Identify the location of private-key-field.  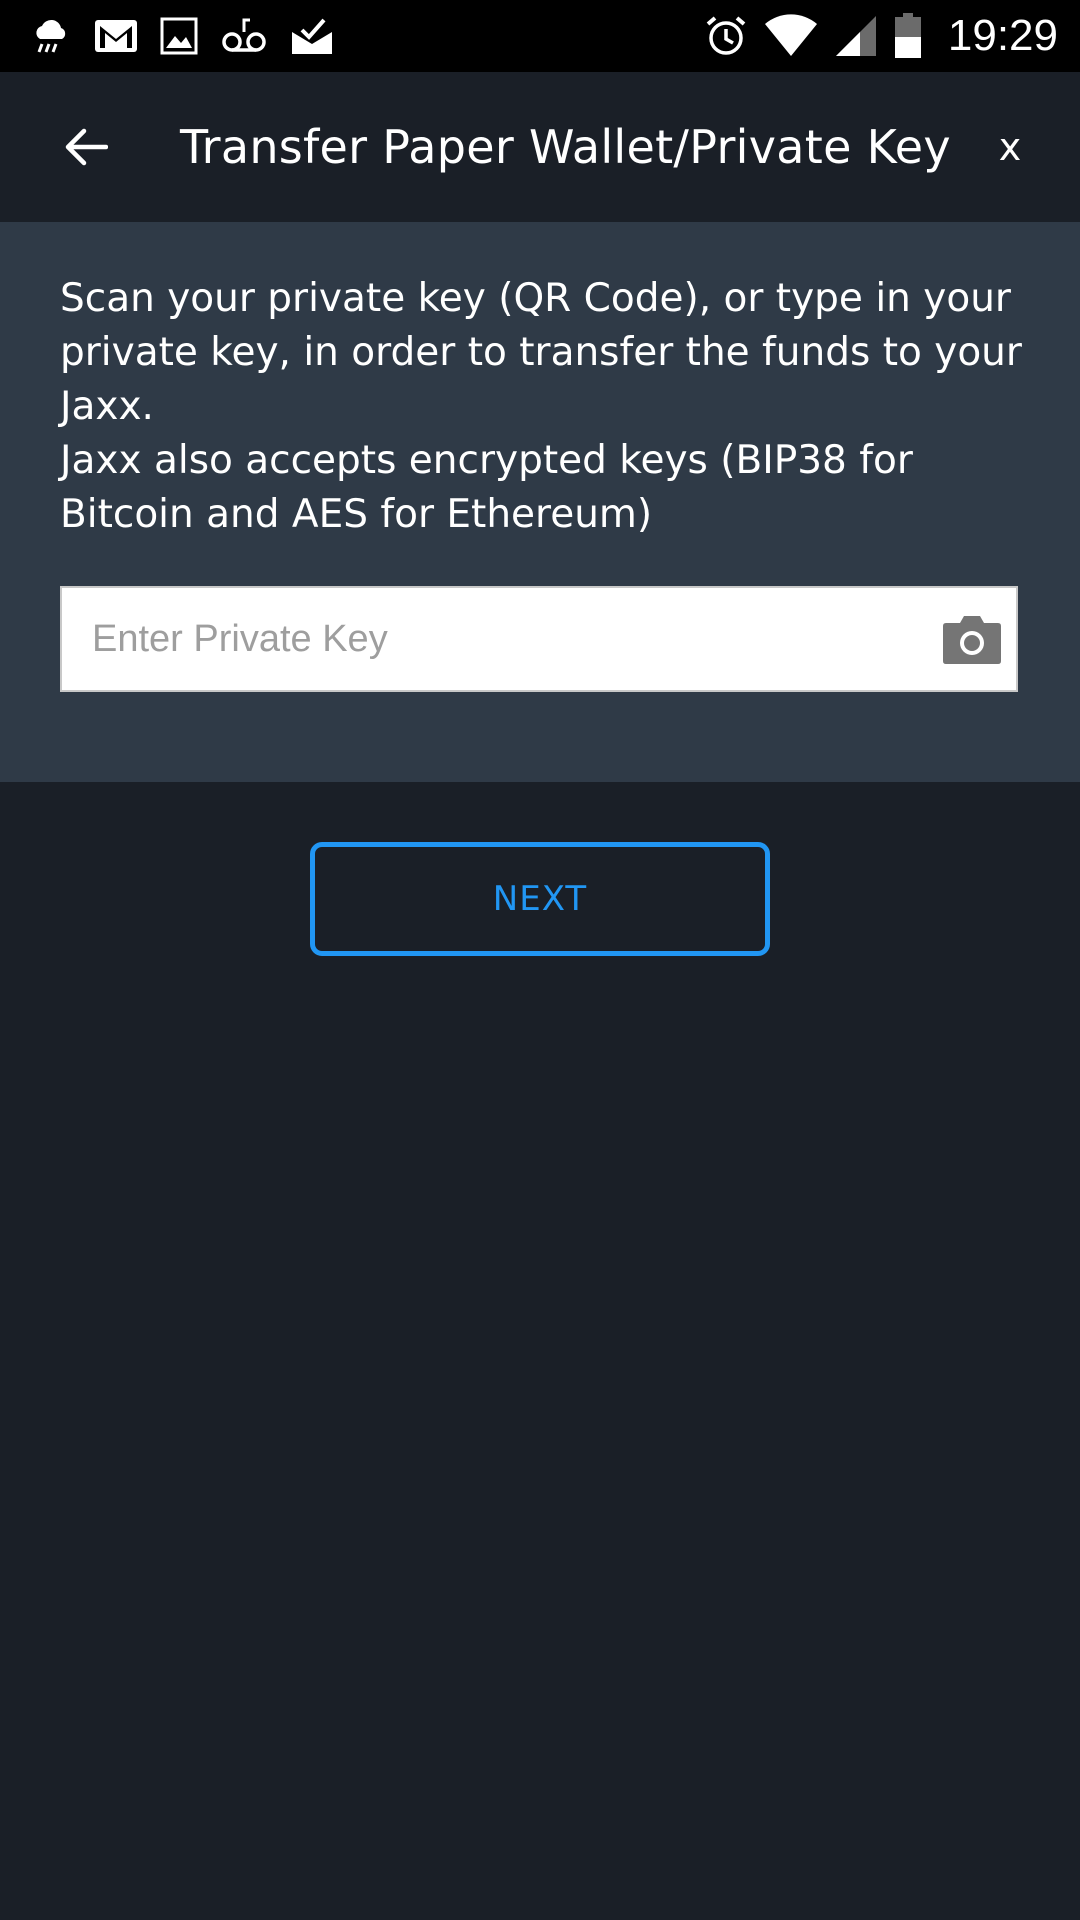
(539, 639).